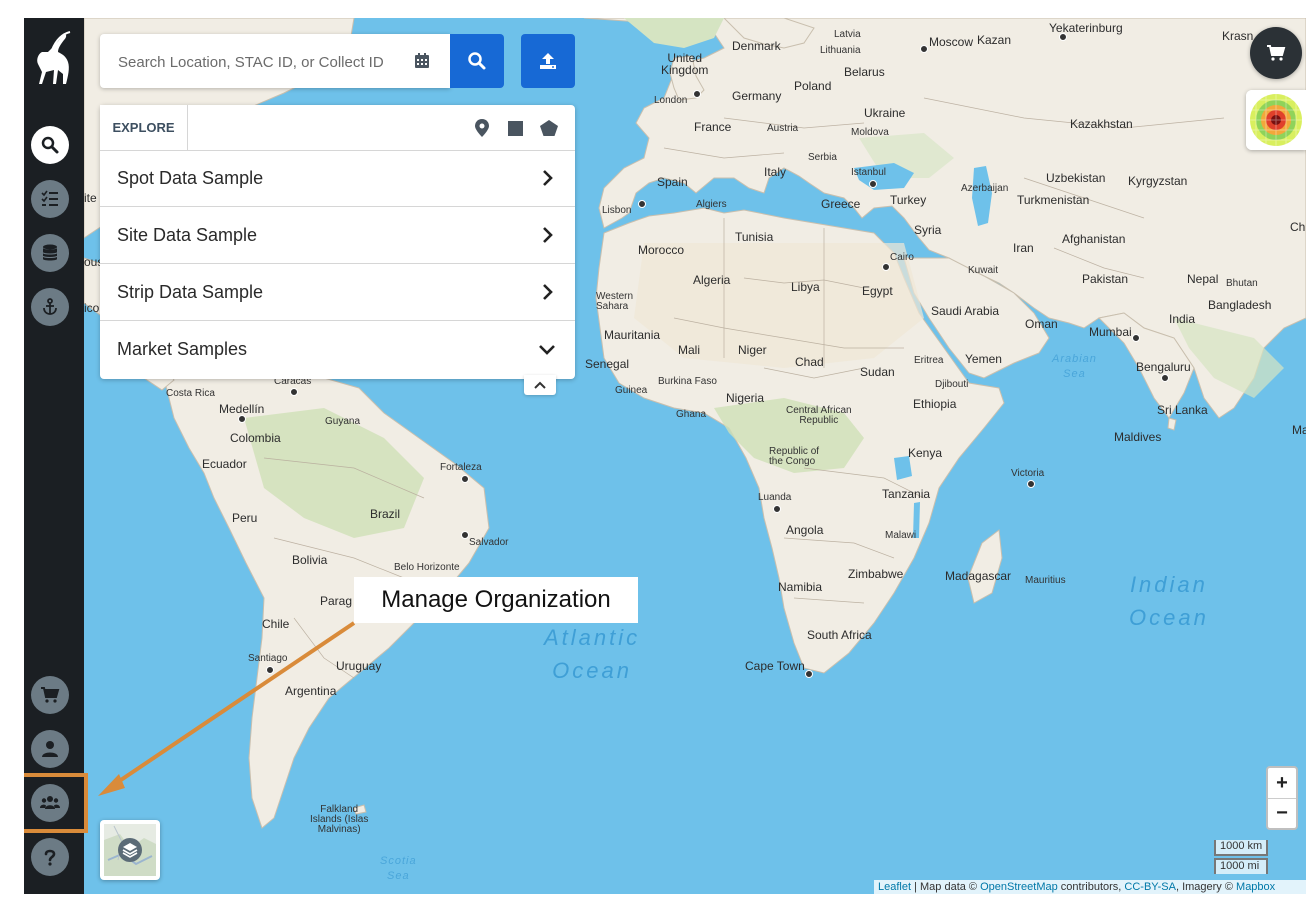 The image size is (1316, 902). I want to click on upload-button, so click(548, 61).